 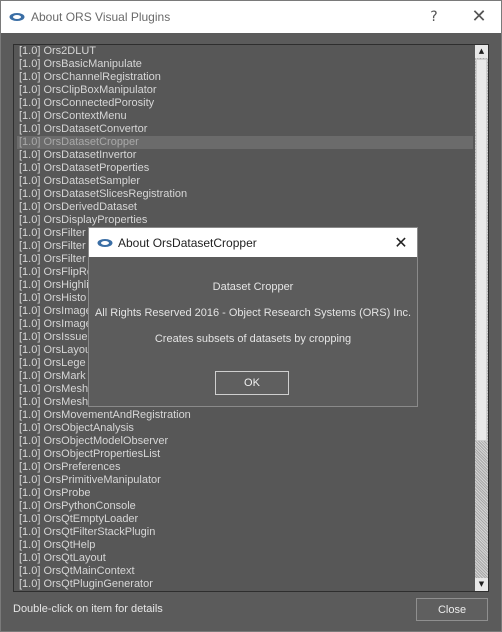 What do you see at coordinates (245, 168) in the screenshot?
I see `list-item: [1.0] OrsDatasetProperties` at bounding box center [245, 168].